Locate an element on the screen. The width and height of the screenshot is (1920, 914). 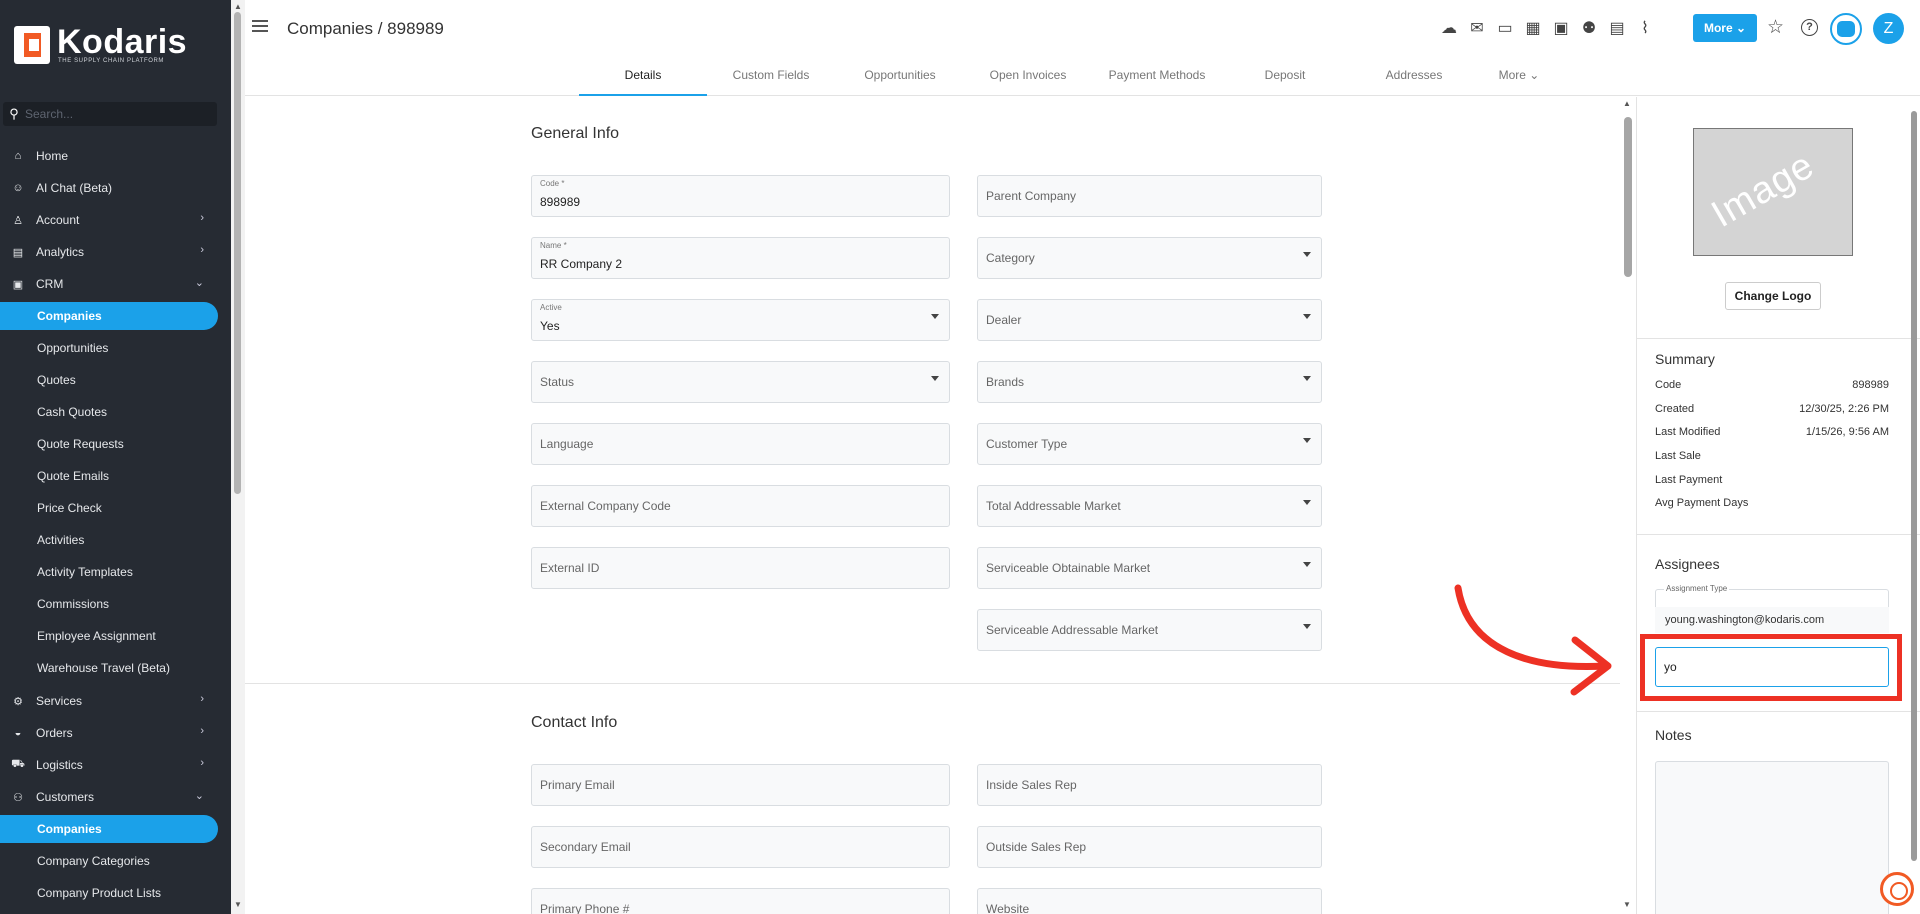
secondary-email-field: Secondary Email is located at coordinates (740, 847).